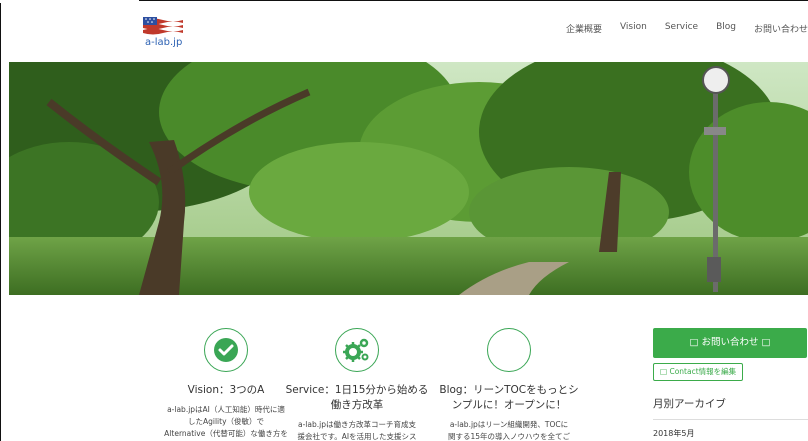  I want to click on feature-service-desc-line: 援会社です。AIを活用した支援シス, so click(357, 436).